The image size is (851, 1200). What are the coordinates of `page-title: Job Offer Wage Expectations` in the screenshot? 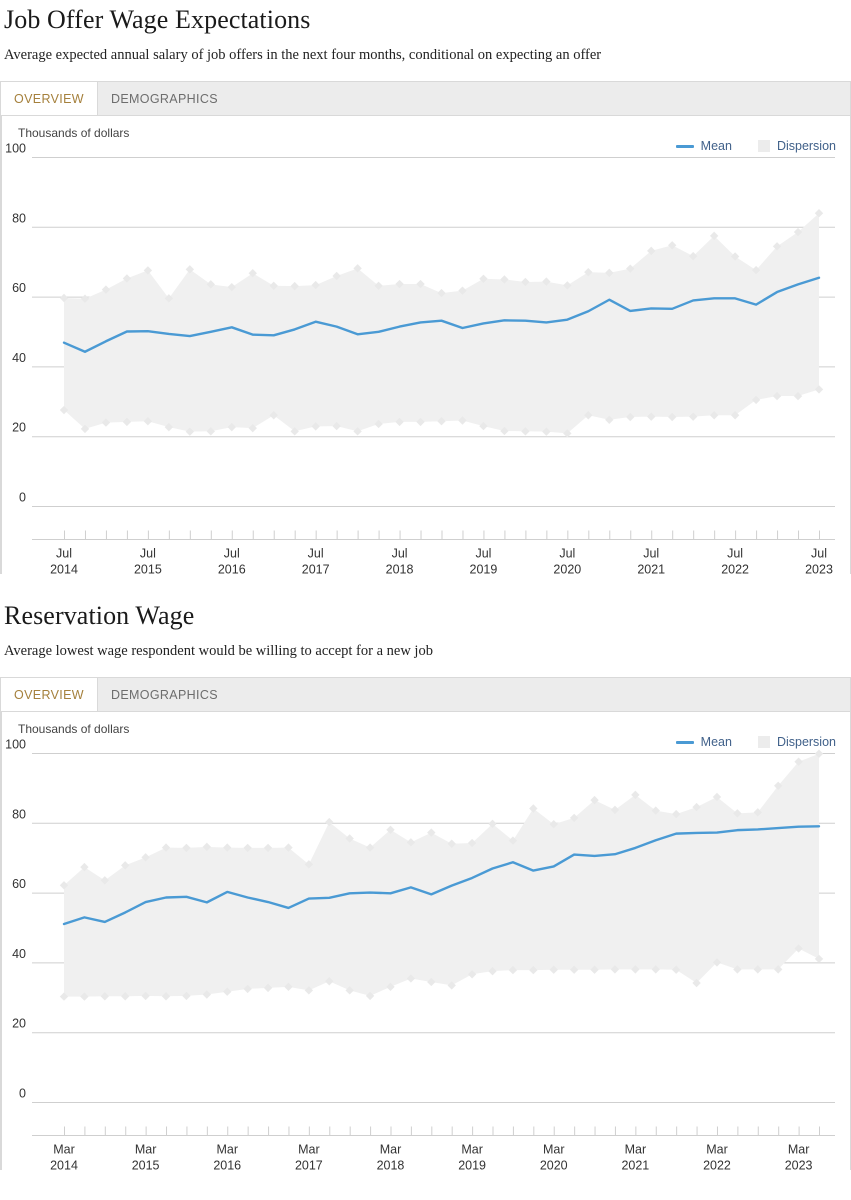 It's located at (157, 19).